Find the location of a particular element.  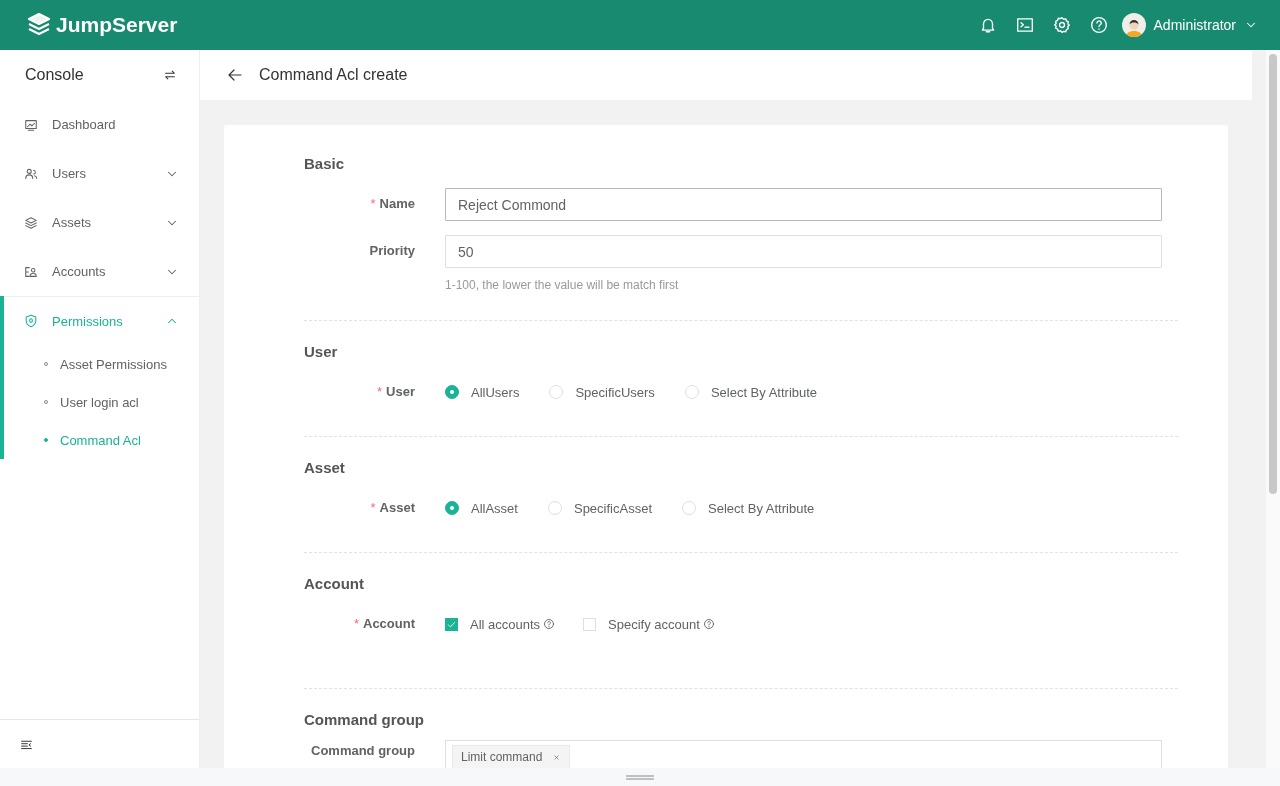

console-title: Console is located at coordinates (54, 75).